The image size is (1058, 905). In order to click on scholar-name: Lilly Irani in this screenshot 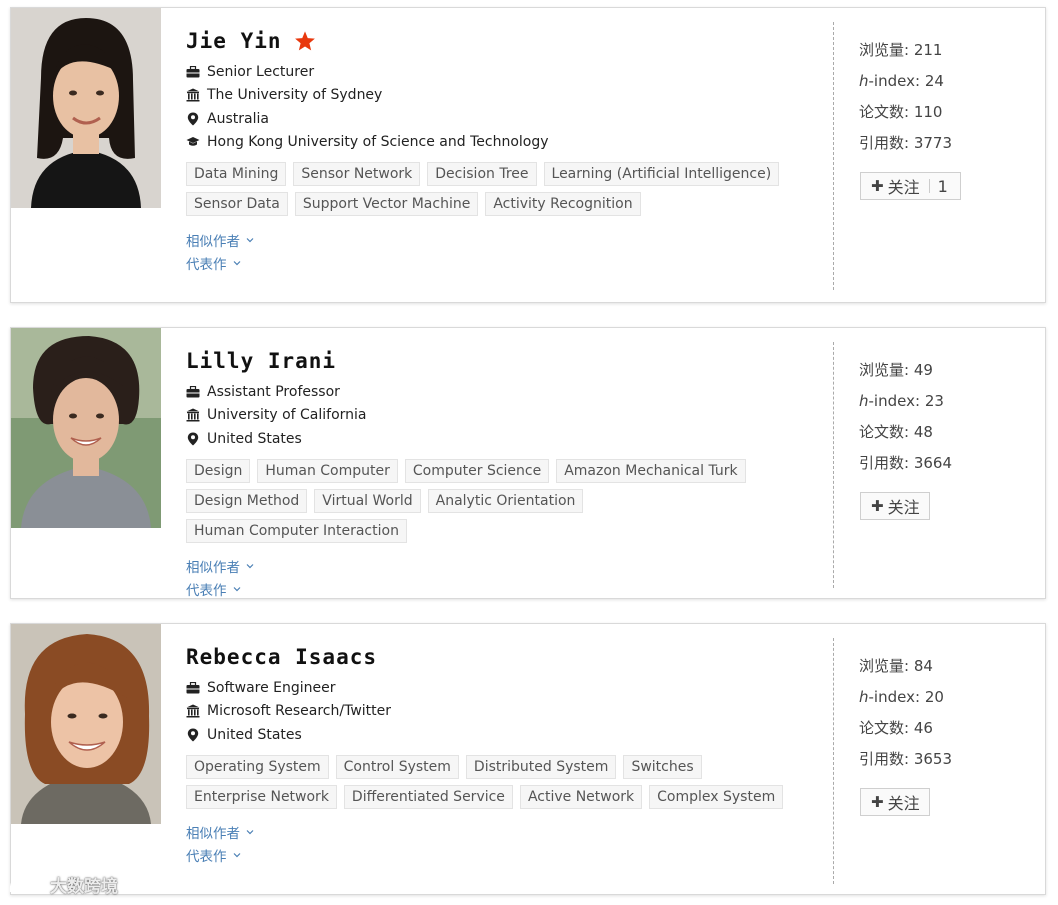, I will do `click(261, 361)`.